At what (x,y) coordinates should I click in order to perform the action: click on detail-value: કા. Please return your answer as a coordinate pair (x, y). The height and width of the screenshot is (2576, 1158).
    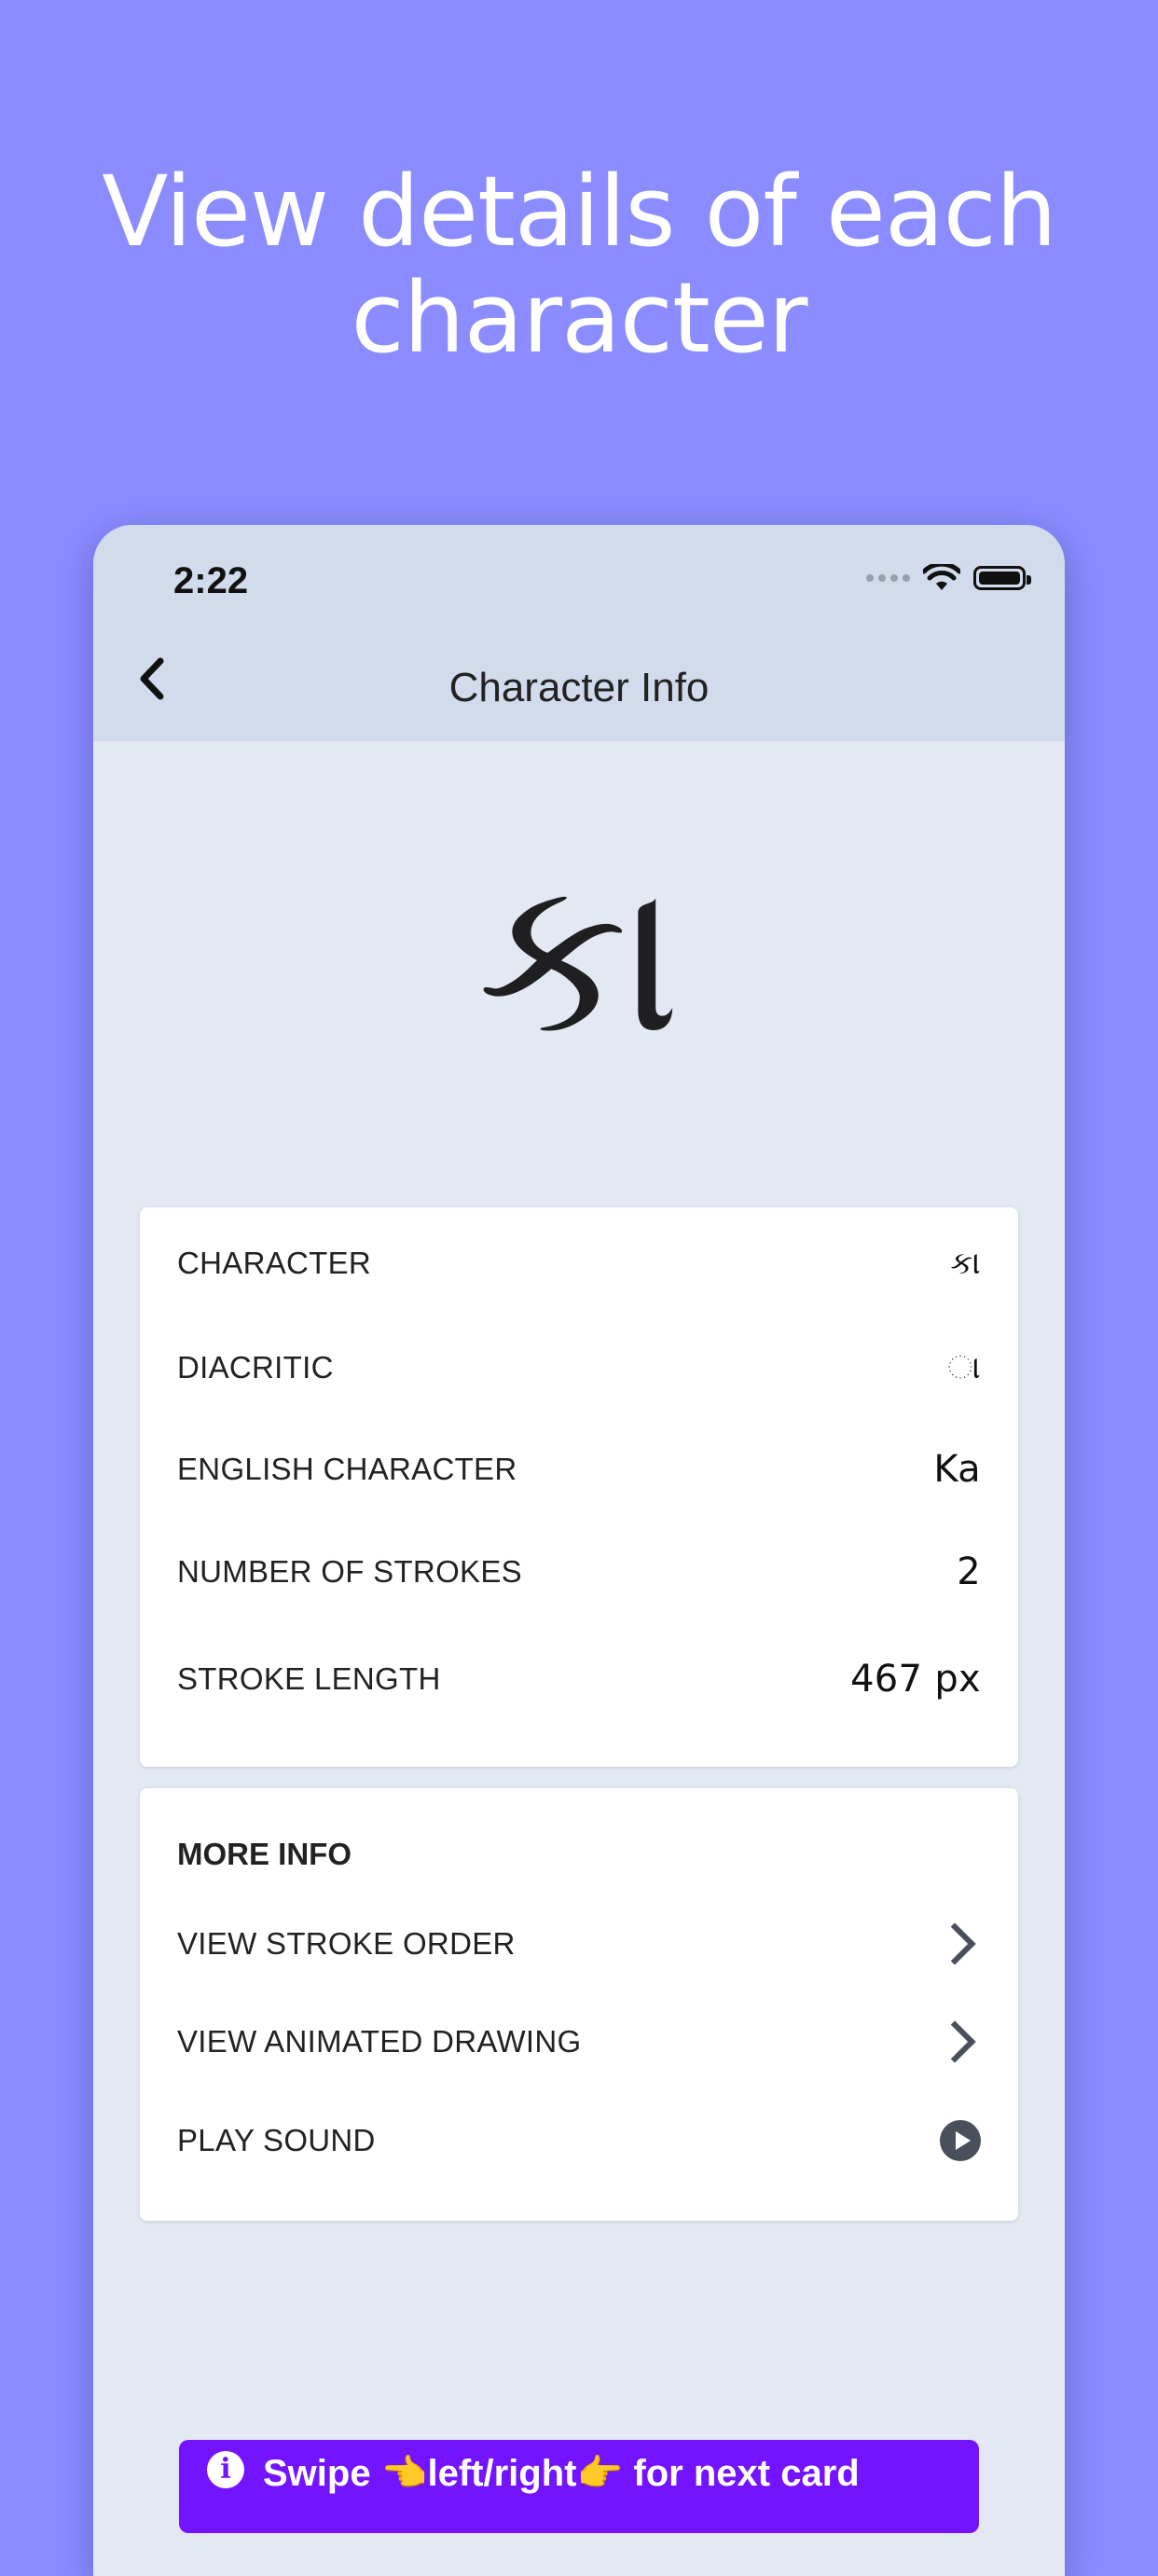
    Looking at the image, I should click on (965, 1263).